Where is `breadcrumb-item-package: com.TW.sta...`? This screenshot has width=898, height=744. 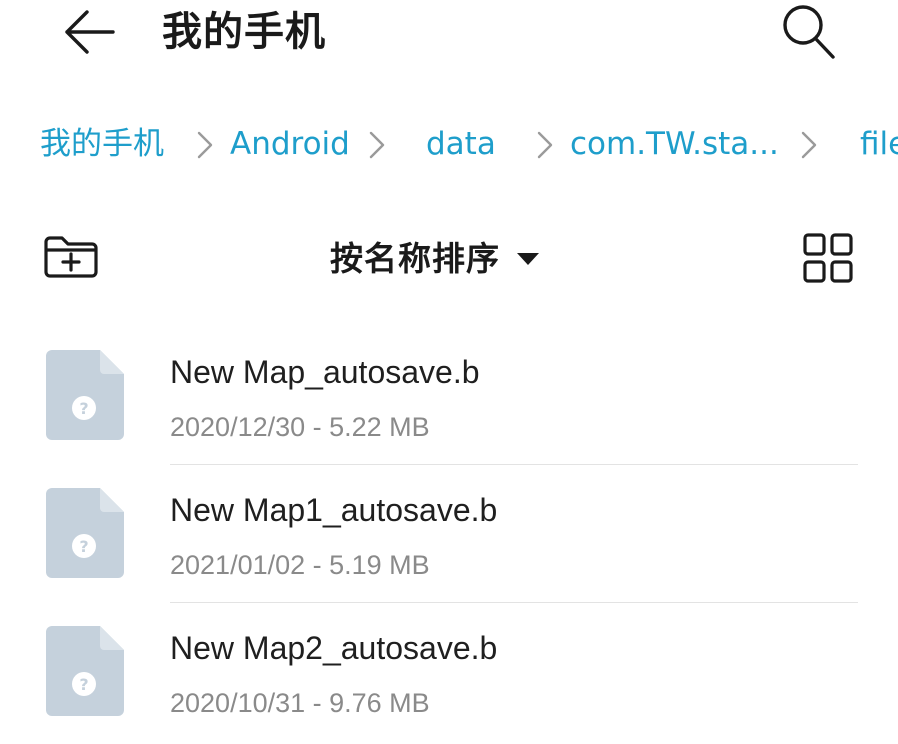
breadcrumb-item-package: com.TW.sta... is located at coordinates (674, 144).